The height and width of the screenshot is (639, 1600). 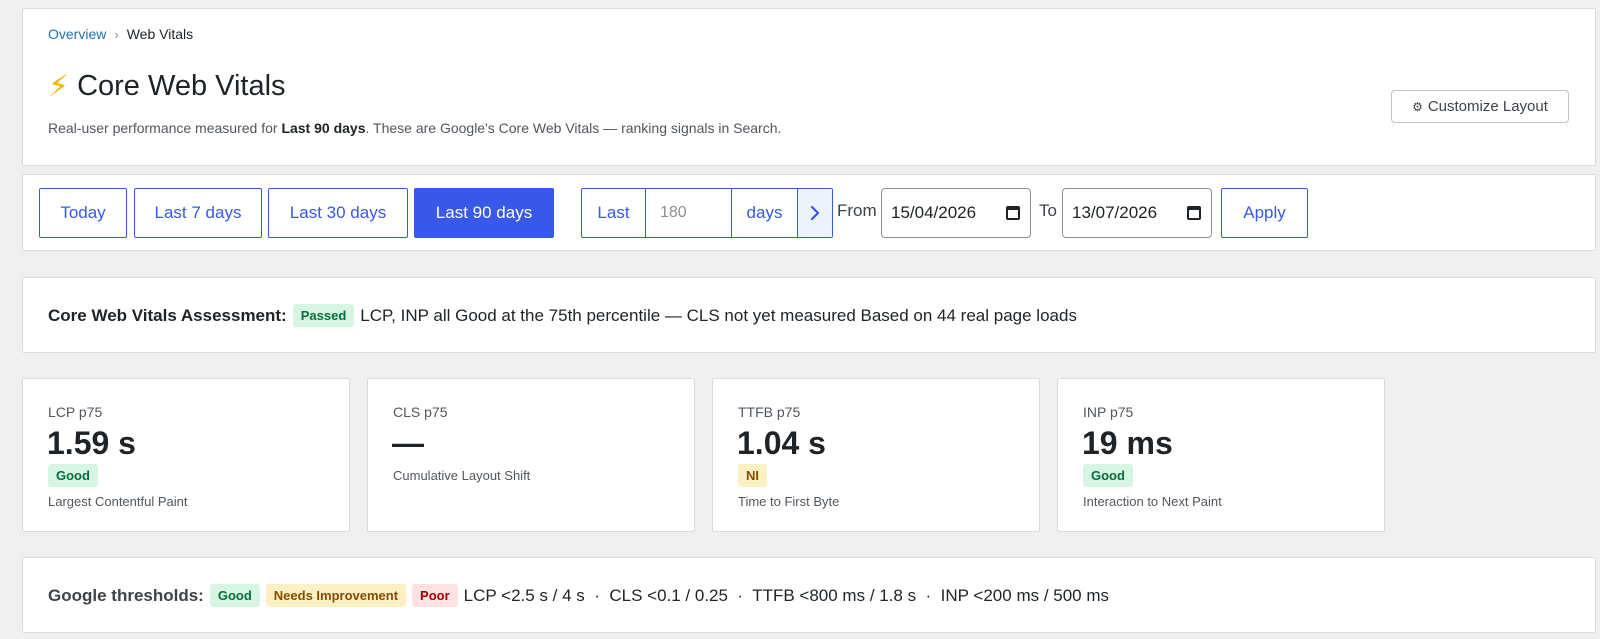 I want to click on to-date-value: 13/07/2026, so click(x=1115, y=212).